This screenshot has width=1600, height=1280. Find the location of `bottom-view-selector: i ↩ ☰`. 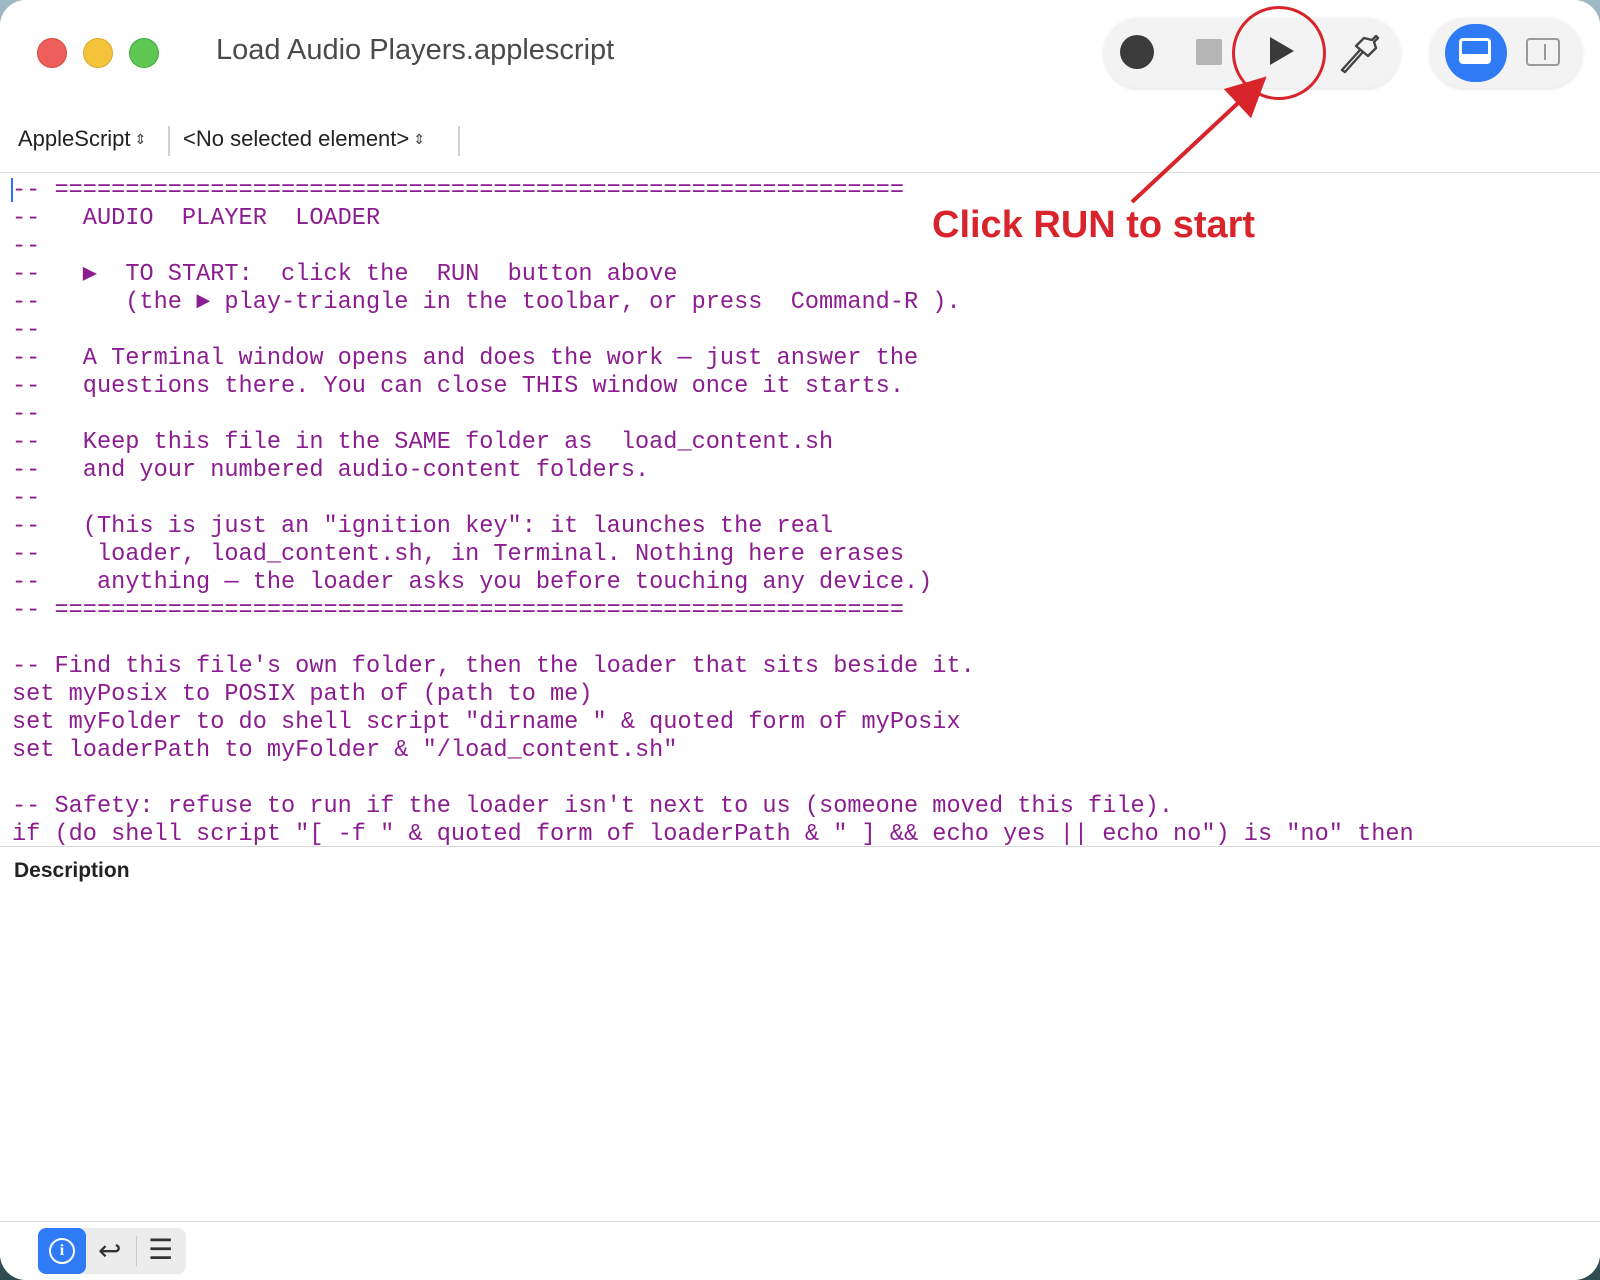

bottom-view-selector: i ↩ ☰ is located at coordinates (112, 1251).